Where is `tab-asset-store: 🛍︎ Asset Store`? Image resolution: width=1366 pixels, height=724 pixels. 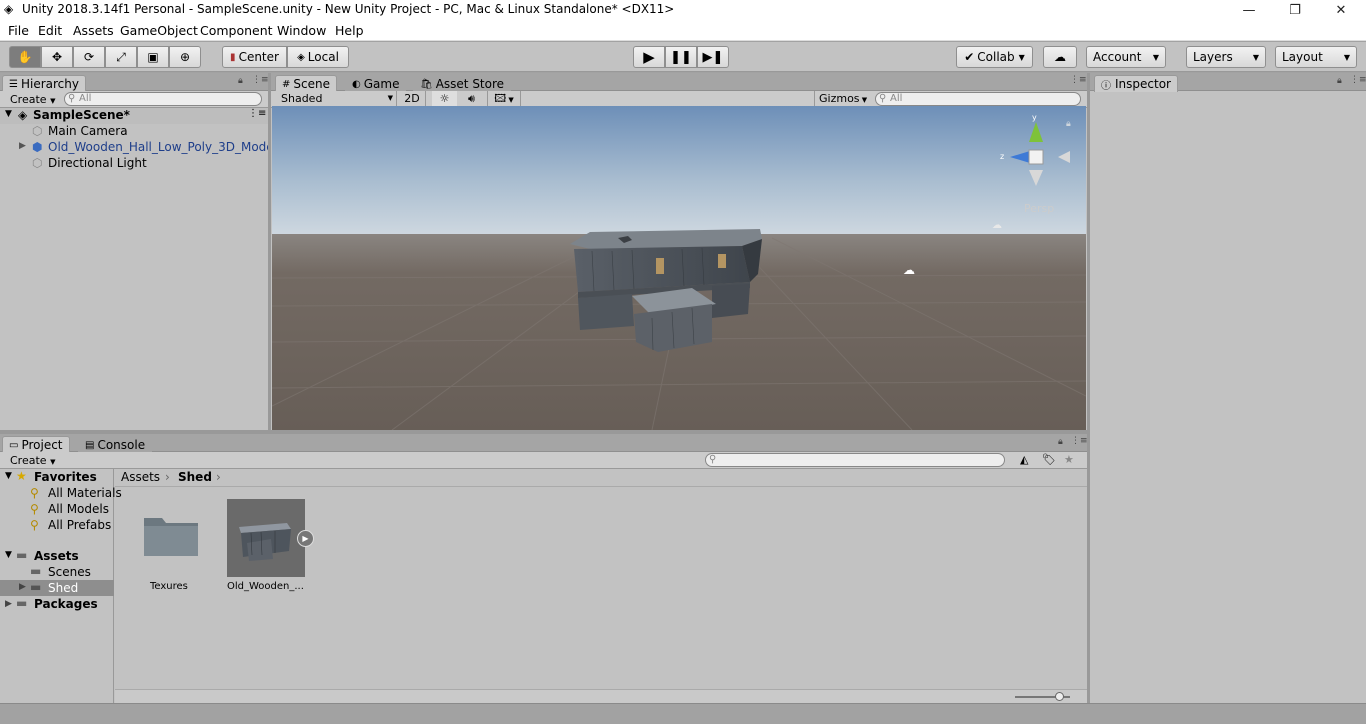
tab-asset-store: 🛍︎ Asset Store is located at coordinates (462, 83).